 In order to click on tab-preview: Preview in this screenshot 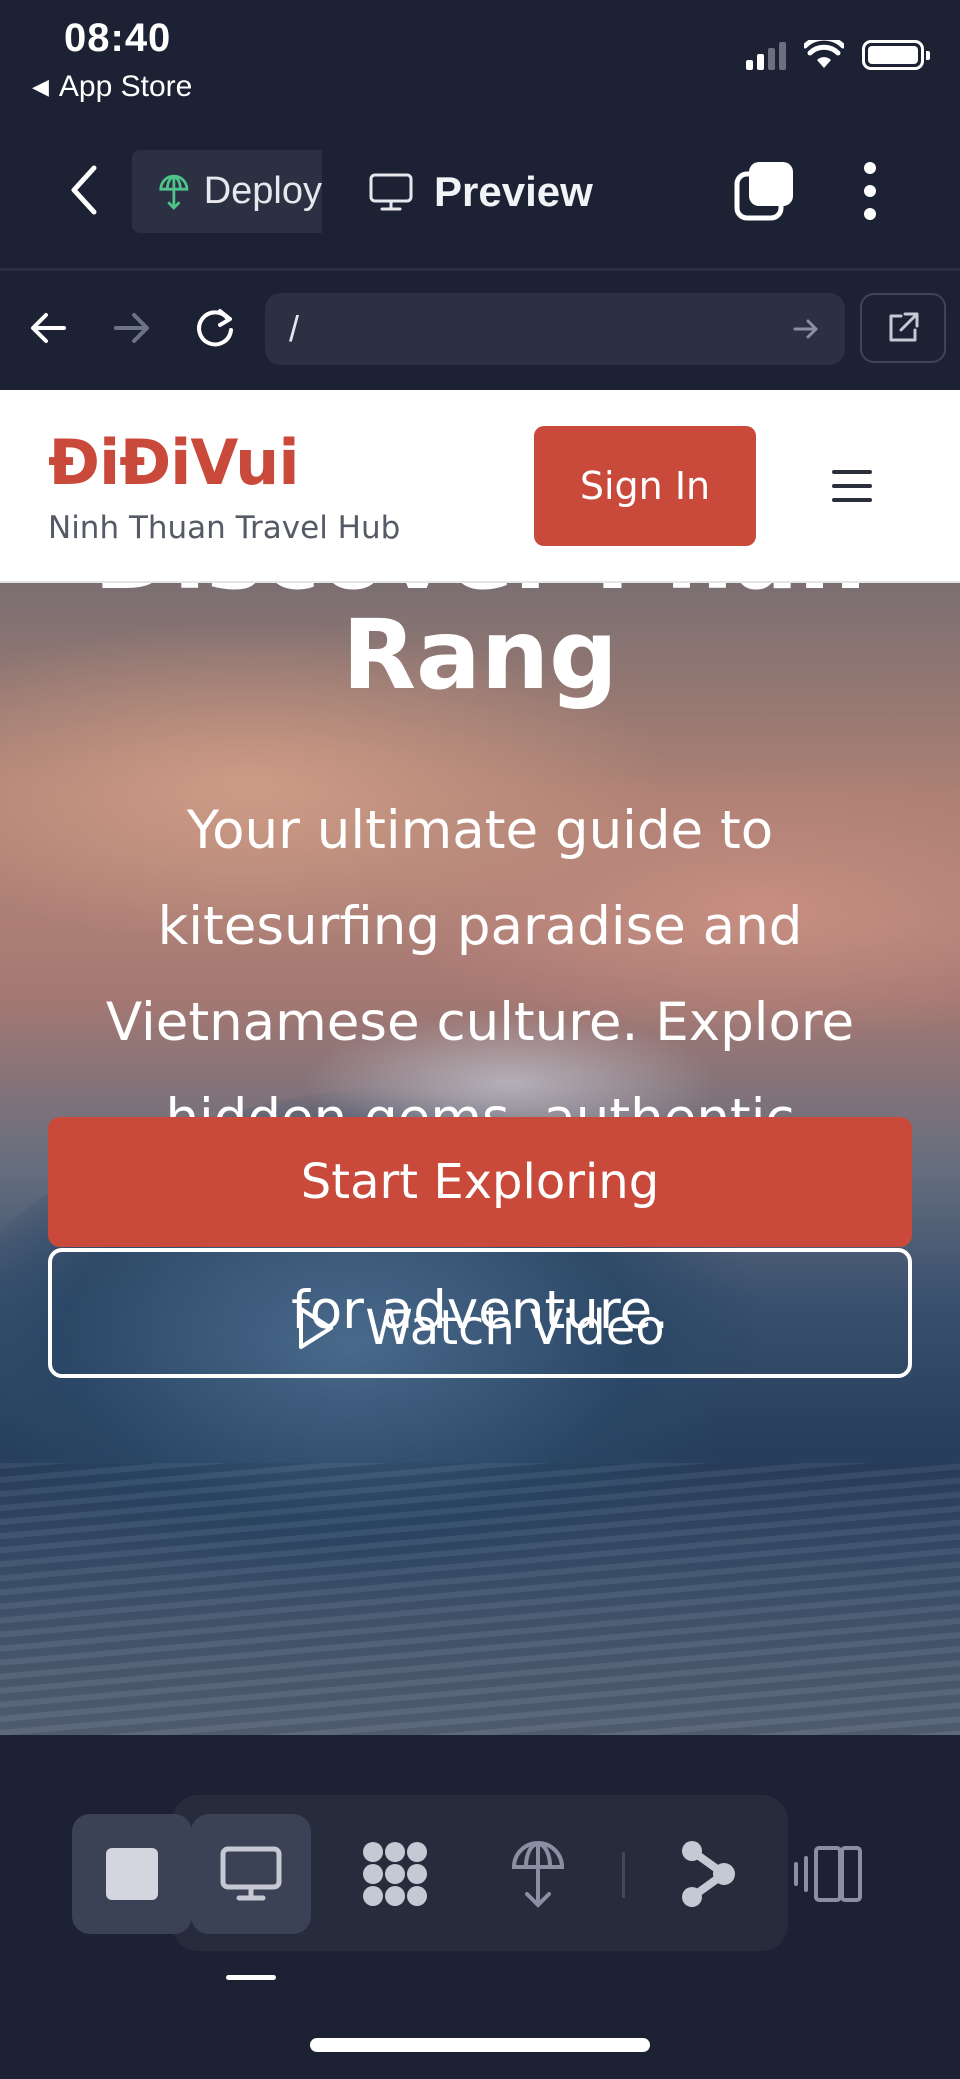, I will do `click(480, 191)`.